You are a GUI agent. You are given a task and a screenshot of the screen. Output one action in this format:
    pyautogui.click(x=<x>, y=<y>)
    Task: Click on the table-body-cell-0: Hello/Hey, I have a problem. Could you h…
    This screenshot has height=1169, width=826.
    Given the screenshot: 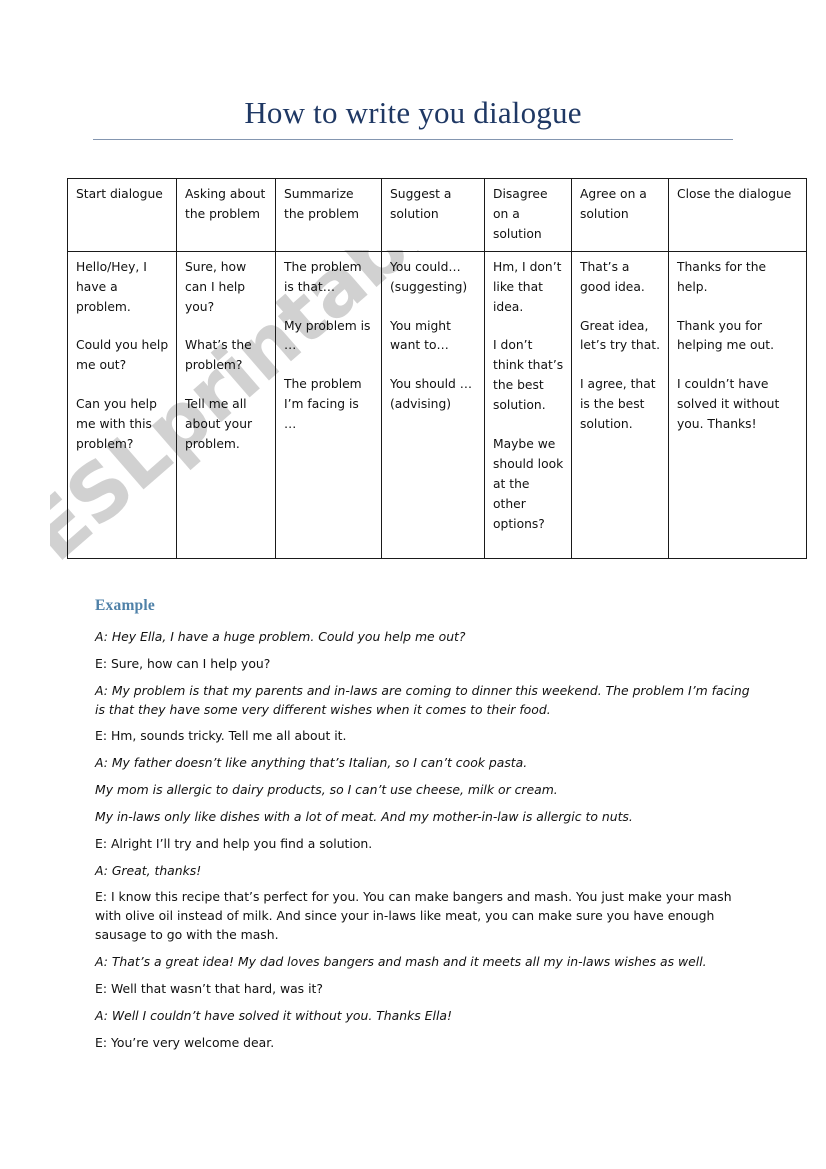 What is the action you would take?
    pyautogui.click(x=122, y=404)
    